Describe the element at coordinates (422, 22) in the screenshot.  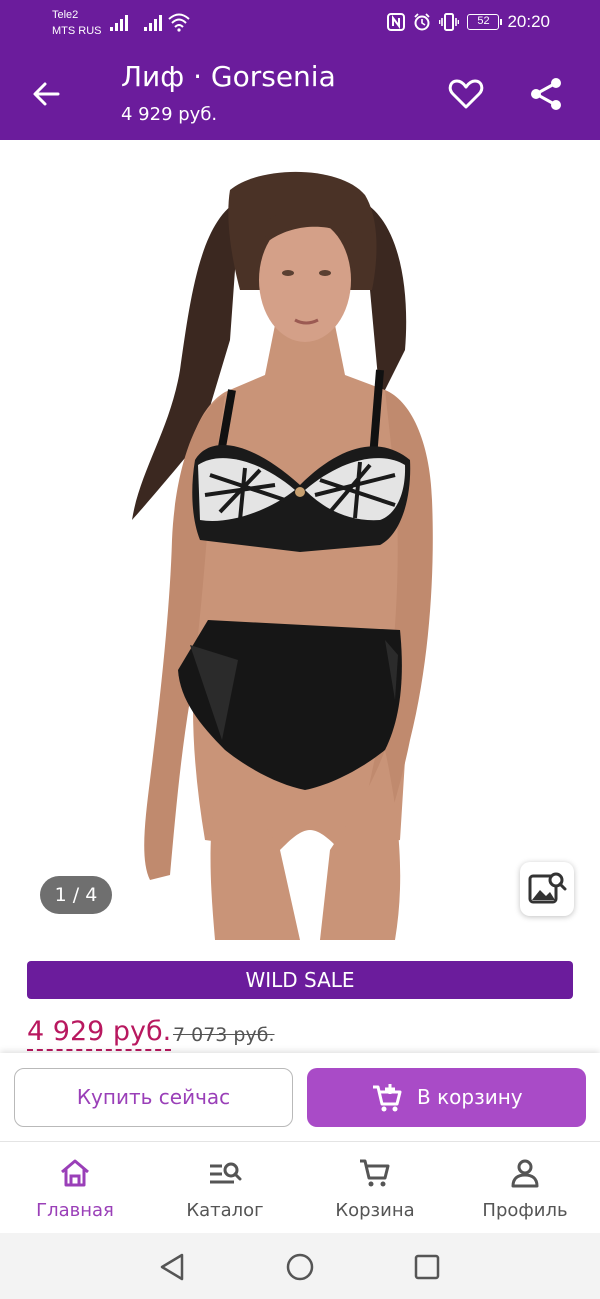
I see `alarm-icon` at that location.